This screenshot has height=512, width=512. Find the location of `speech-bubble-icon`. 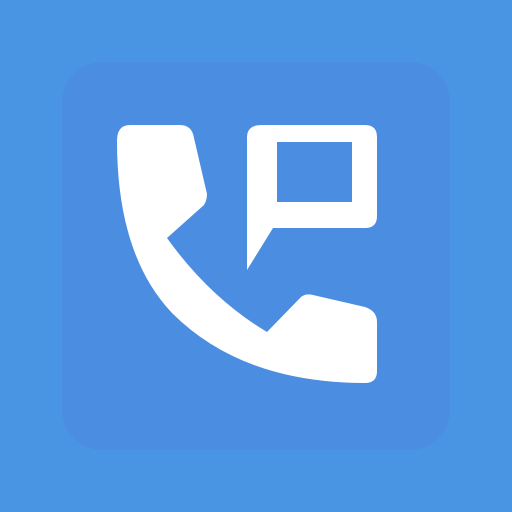

speech-bubble-icon is located at coordinates (312, 197).